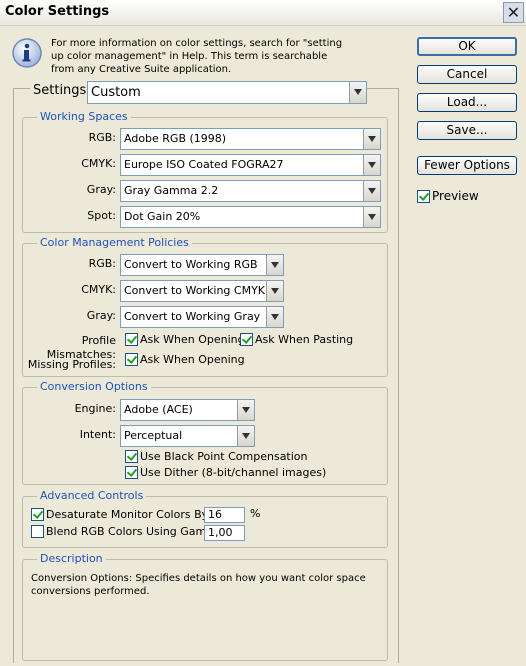  I want to click on intent-value: Perceptual, so click(153, 435).